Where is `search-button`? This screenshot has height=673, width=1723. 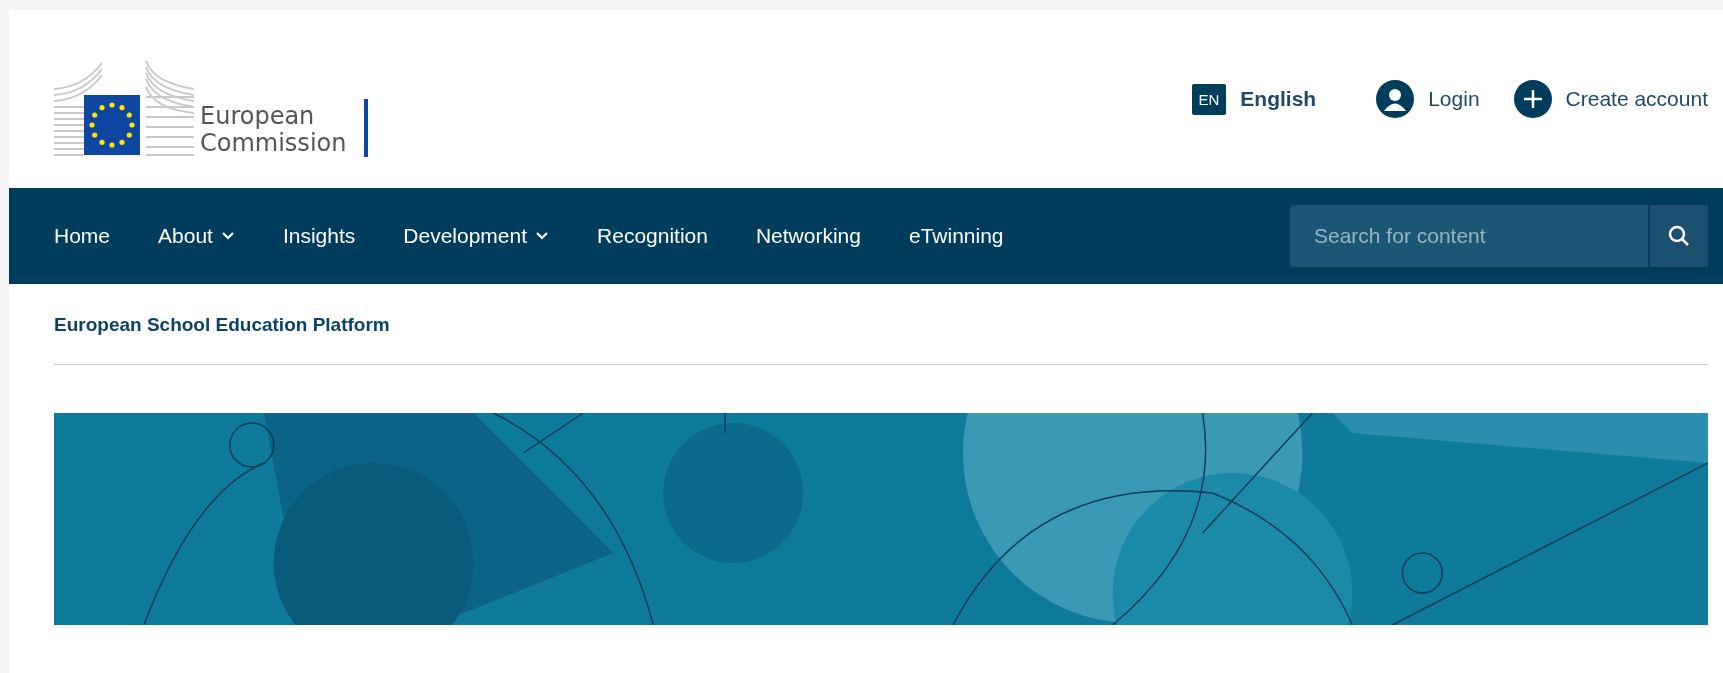
search-button is located at coordinates (1679, 236).